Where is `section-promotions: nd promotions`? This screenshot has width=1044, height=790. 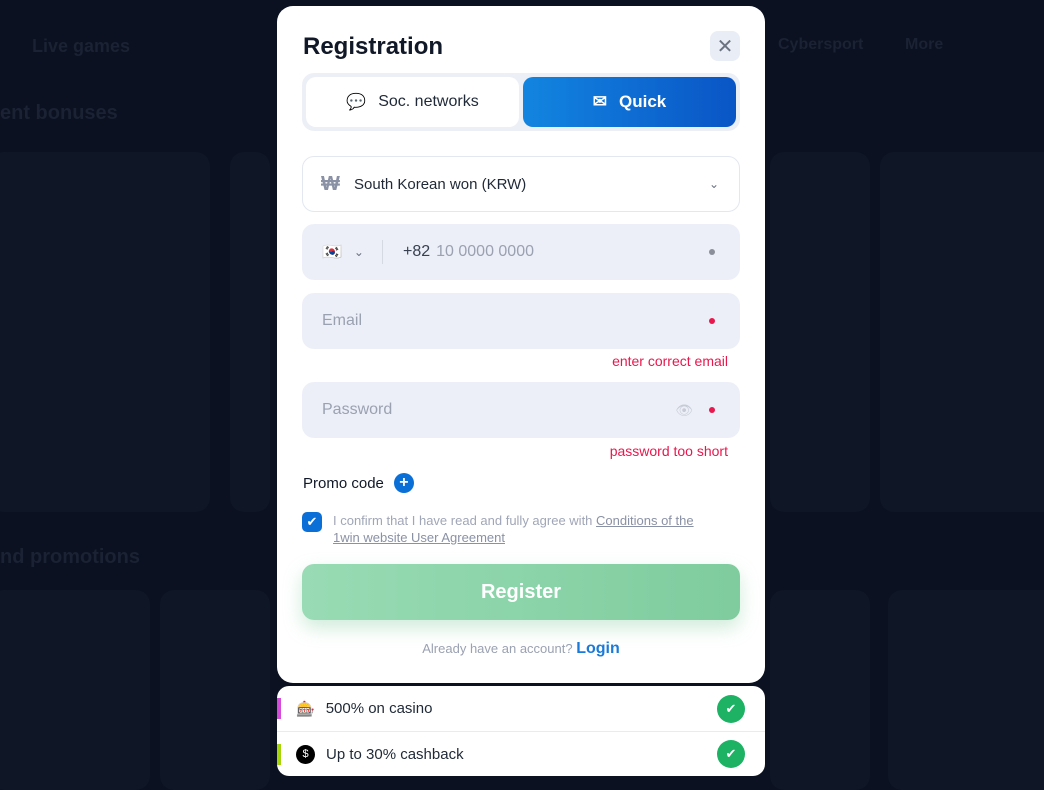 section-promotions: nd promotions is located at coordinates (70, 557).